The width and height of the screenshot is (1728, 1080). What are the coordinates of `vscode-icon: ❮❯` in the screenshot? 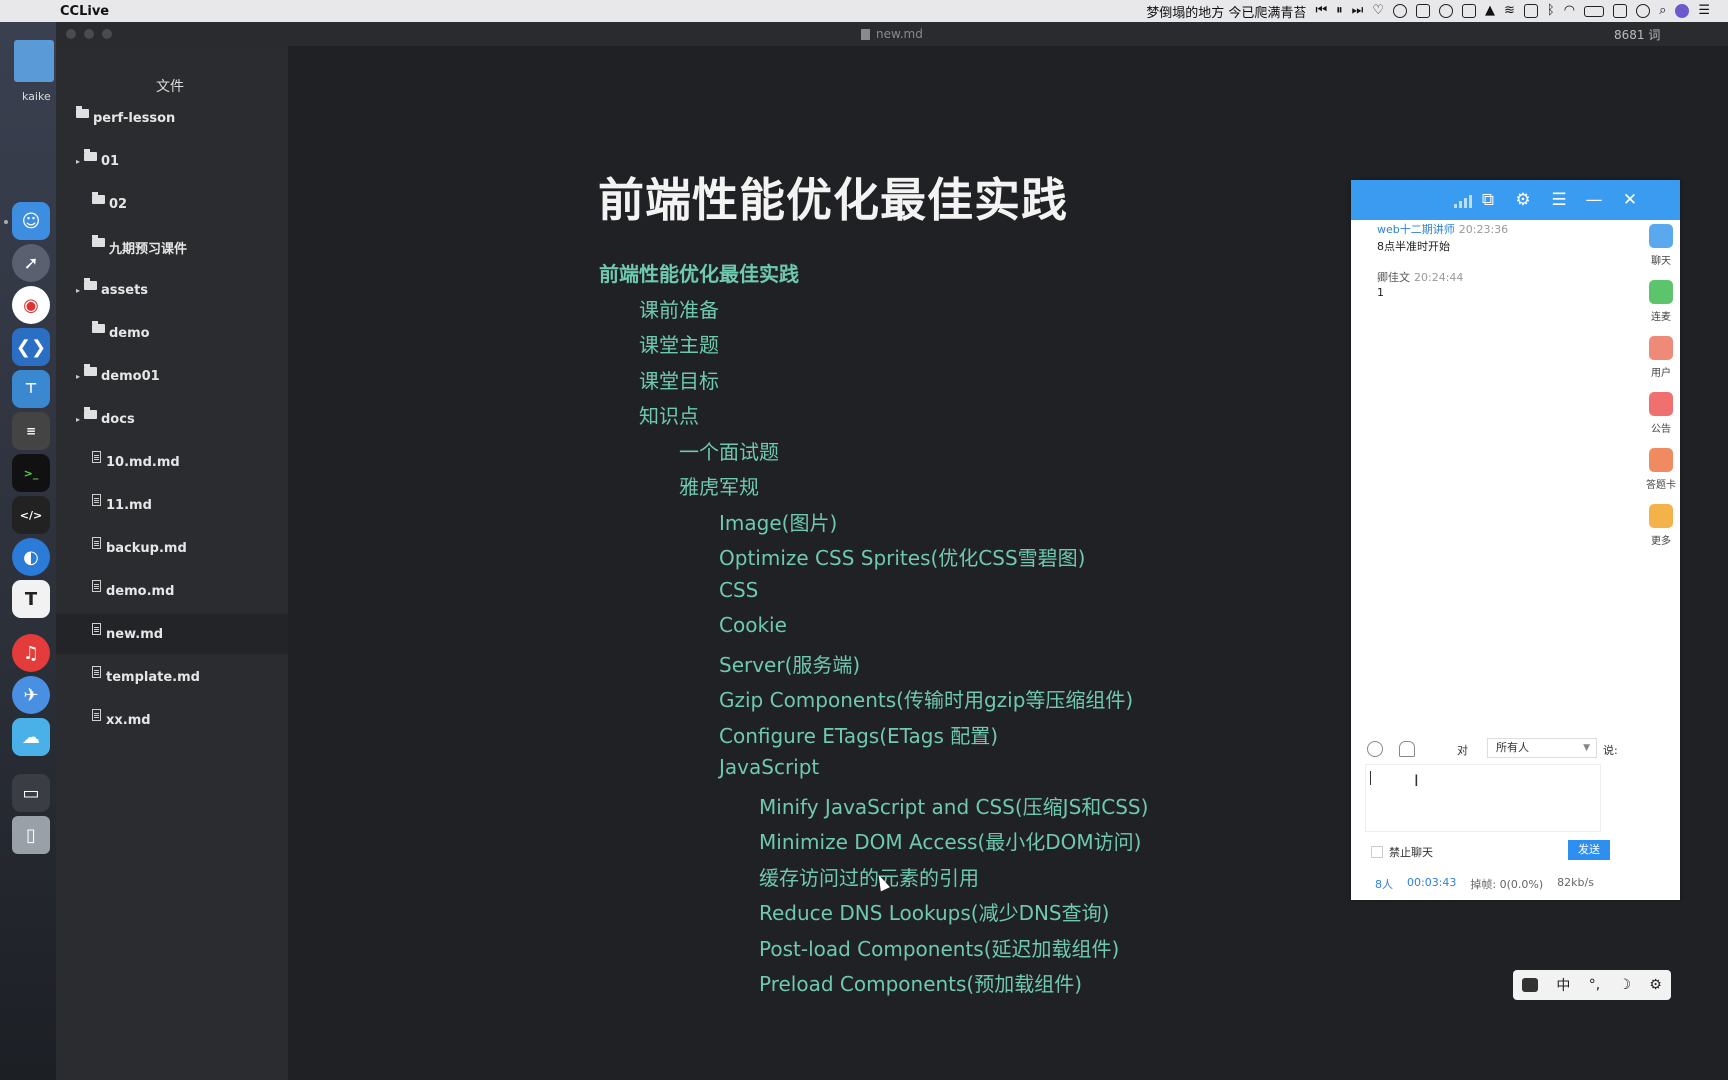 It's located at (31, 347).